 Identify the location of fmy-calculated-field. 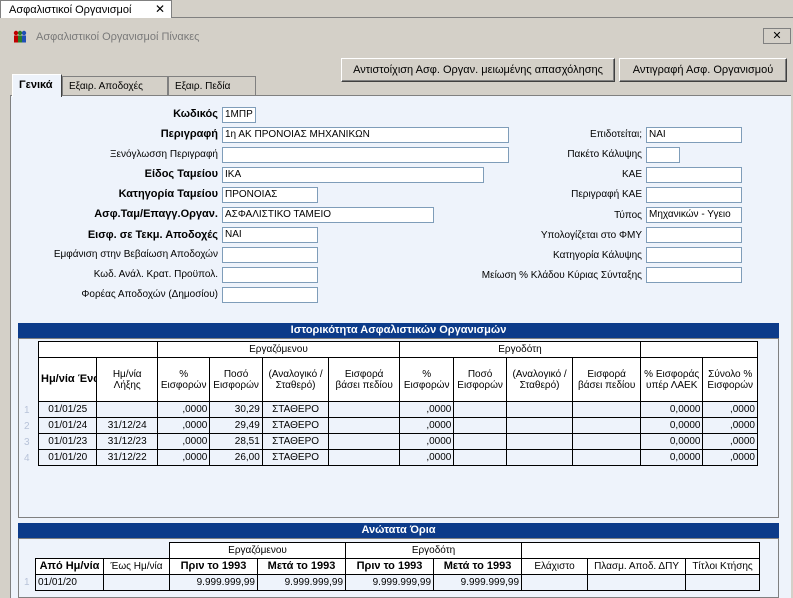
(694, 235).